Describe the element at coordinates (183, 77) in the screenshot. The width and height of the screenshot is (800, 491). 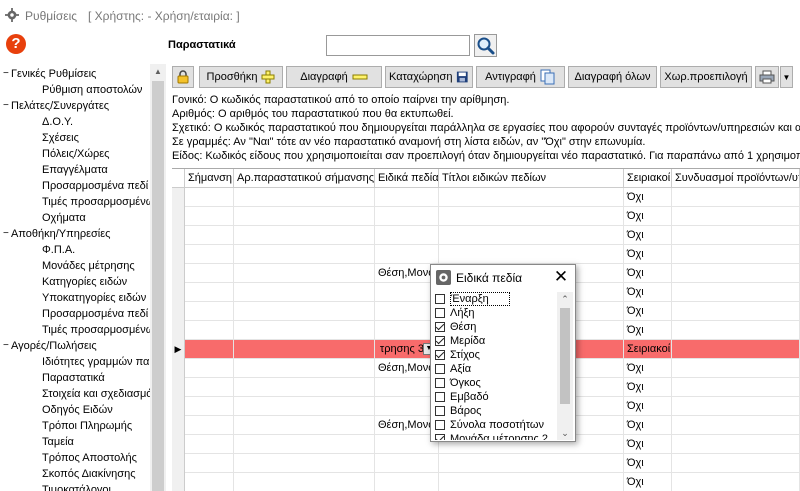
I see `lock-button` at that location.